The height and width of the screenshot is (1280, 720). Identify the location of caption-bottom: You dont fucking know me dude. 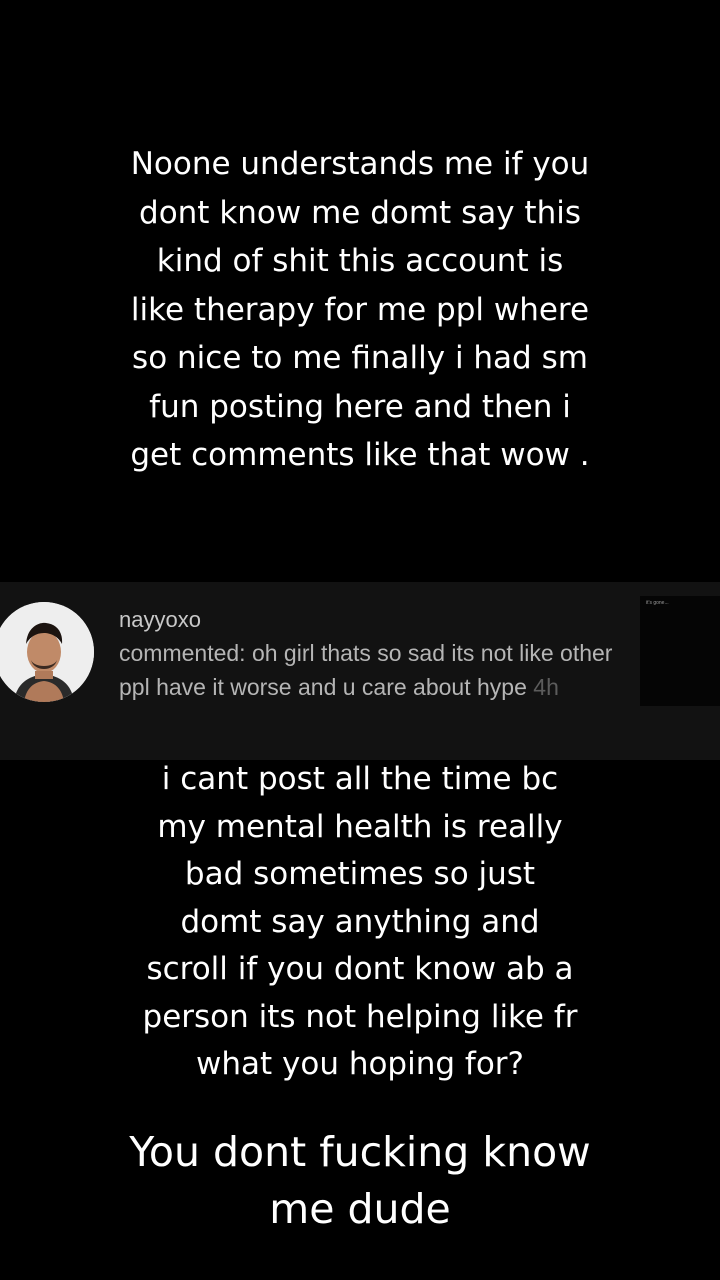
(360, 1180).